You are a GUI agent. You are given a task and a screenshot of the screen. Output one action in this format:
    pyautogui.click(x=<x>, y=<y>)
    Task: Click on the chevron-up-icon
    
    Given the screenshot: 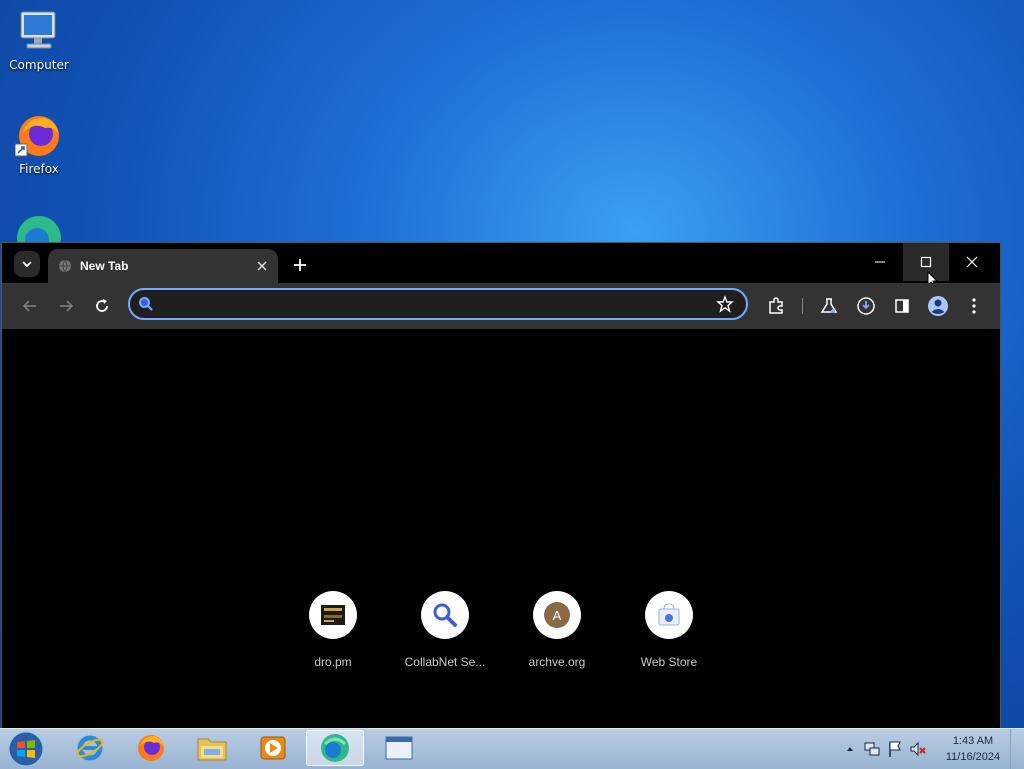 What is the action you would take?
    pyautogui.click(x=850, y=749)
    